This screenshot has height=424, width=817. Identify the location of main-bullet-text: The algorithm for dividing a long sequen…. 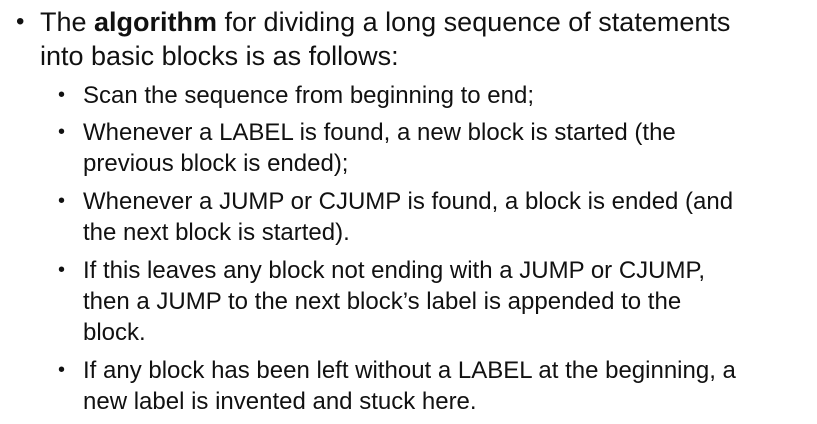
(385, 39).